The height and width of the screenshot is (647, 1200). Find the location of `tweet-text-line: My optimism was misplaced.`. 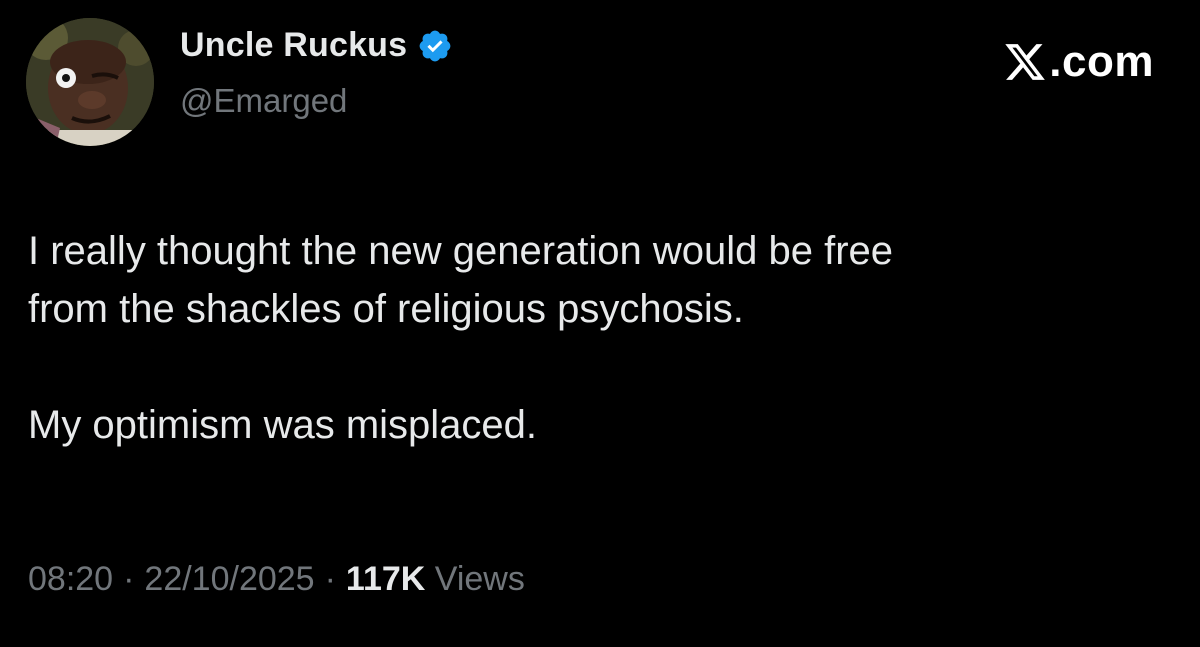

tweet-text-line: My optimism was misplaced. is located at coordinates (283, 425).